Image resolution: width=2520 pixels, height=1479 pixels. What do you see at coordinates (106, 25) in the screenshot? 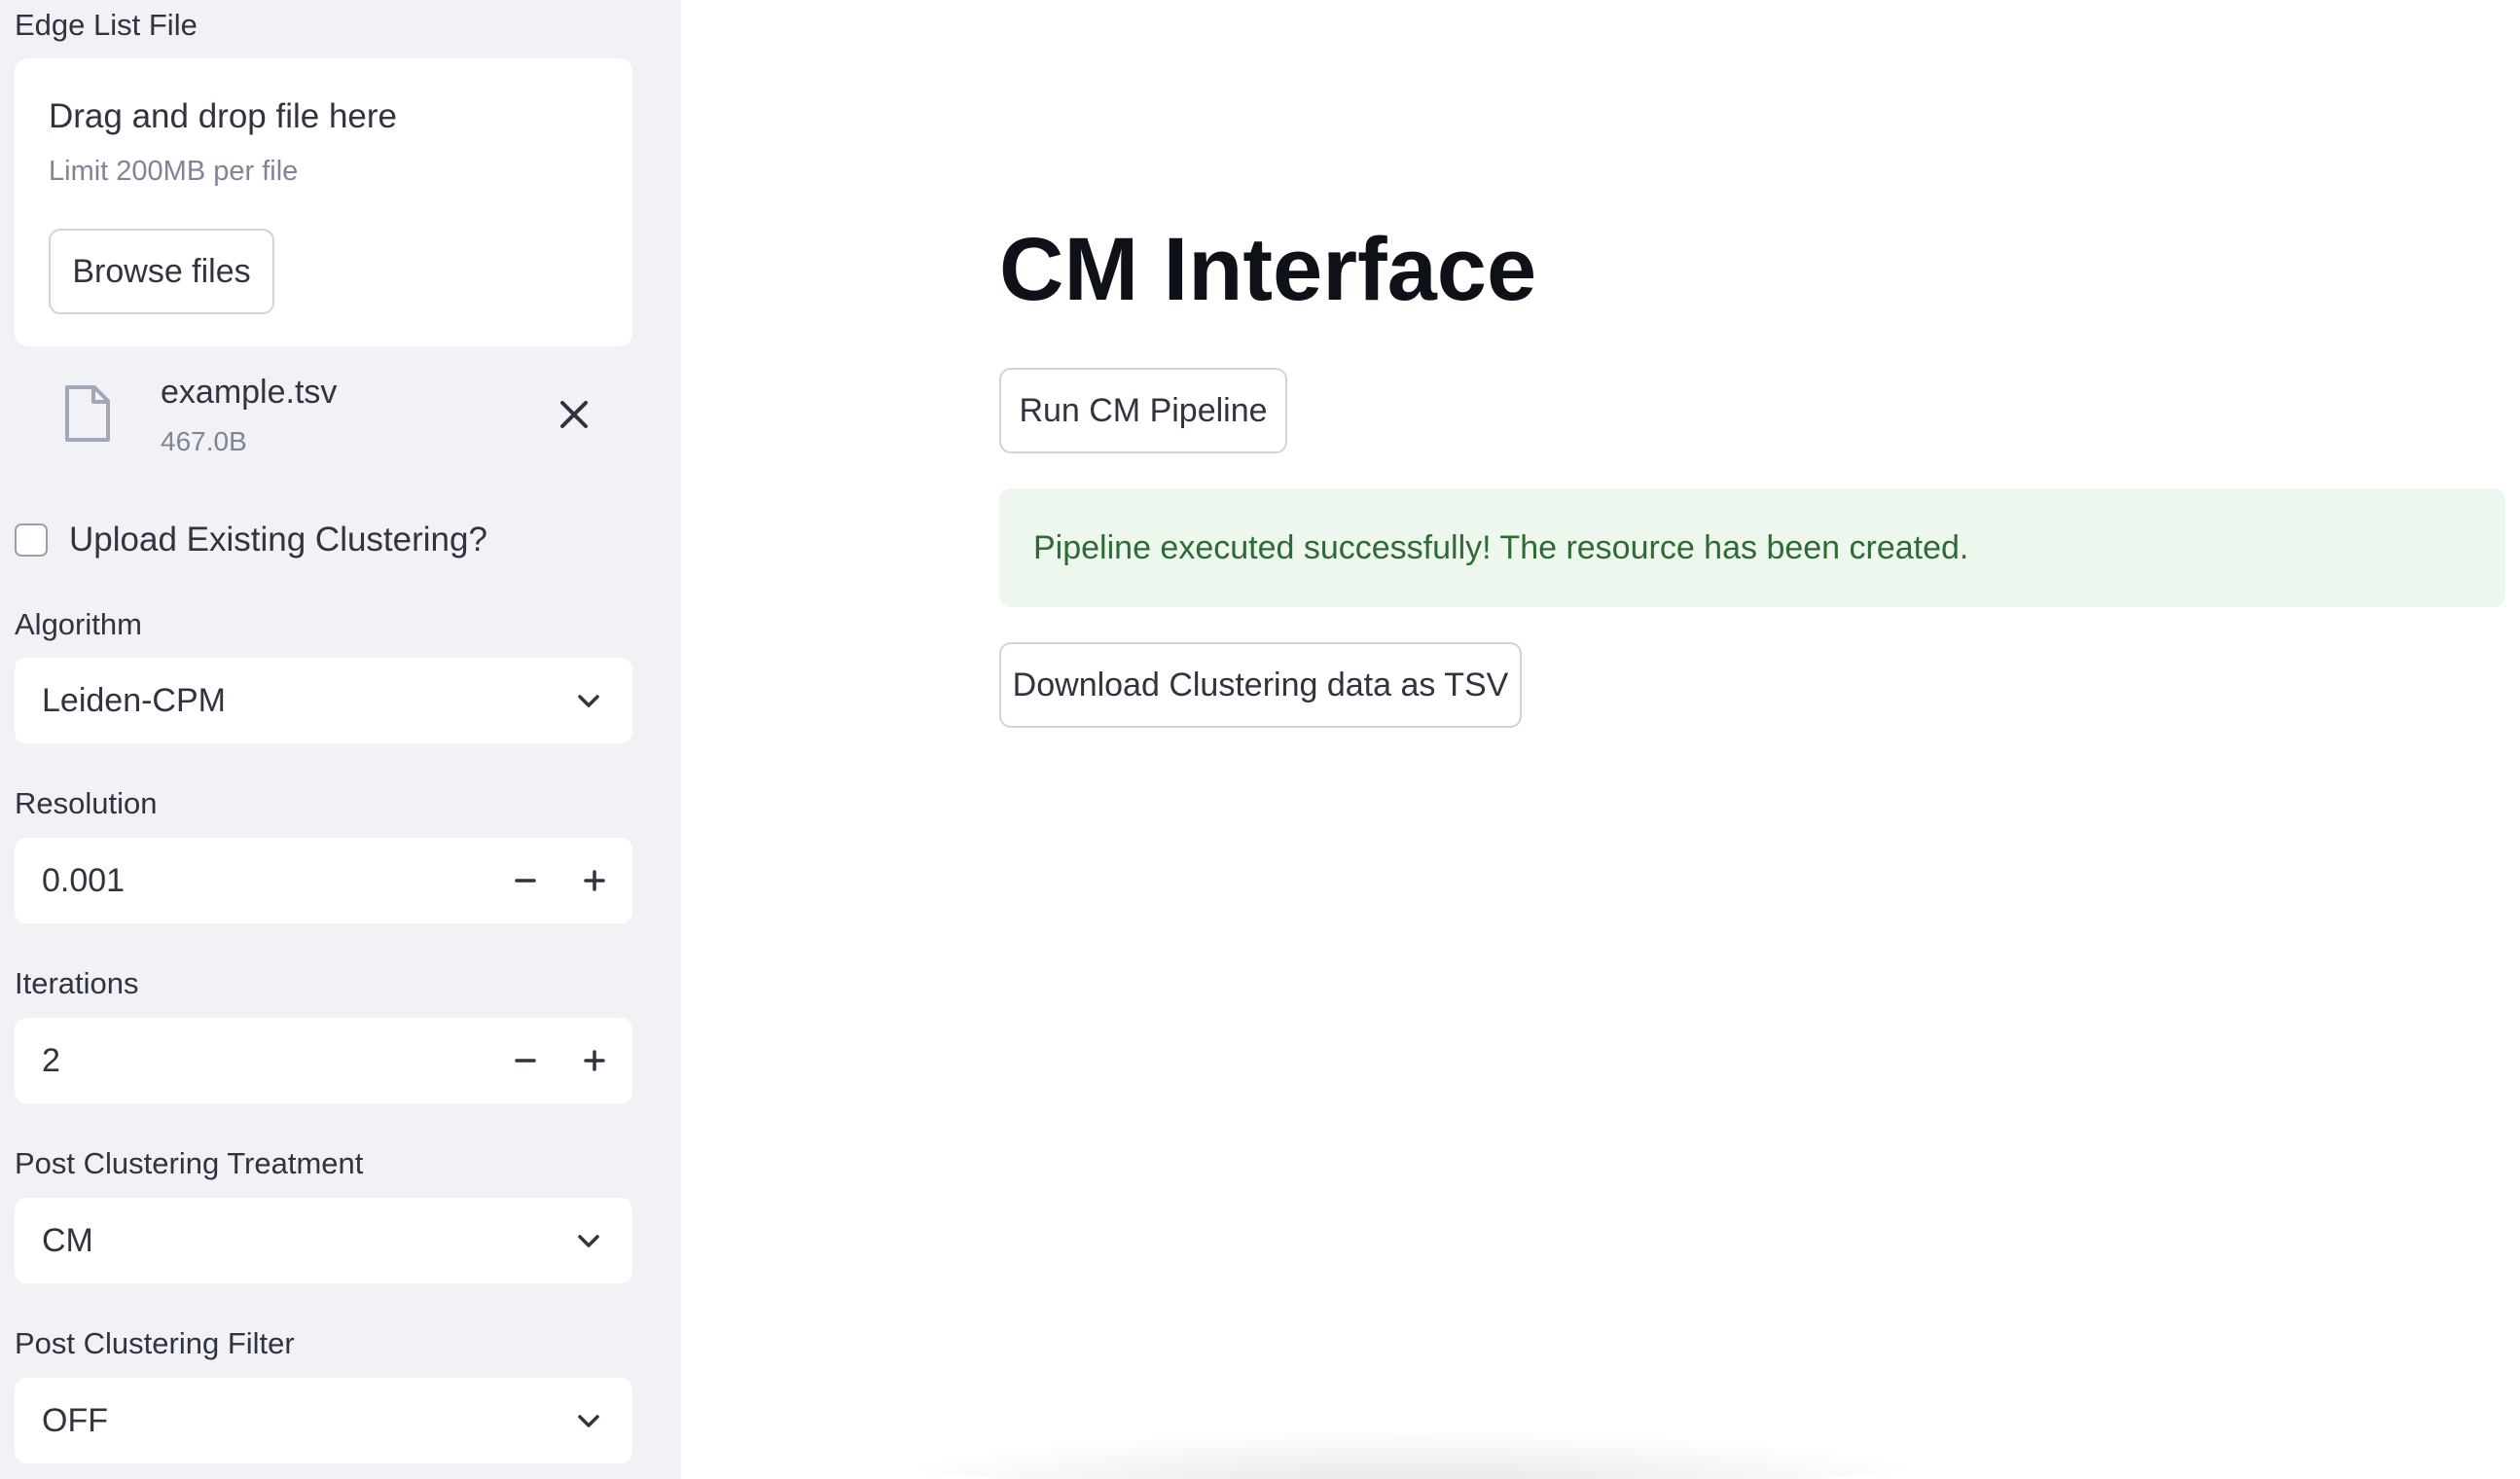
I see `edge-list-label: Edge List File` at bounding box center [106, 25].